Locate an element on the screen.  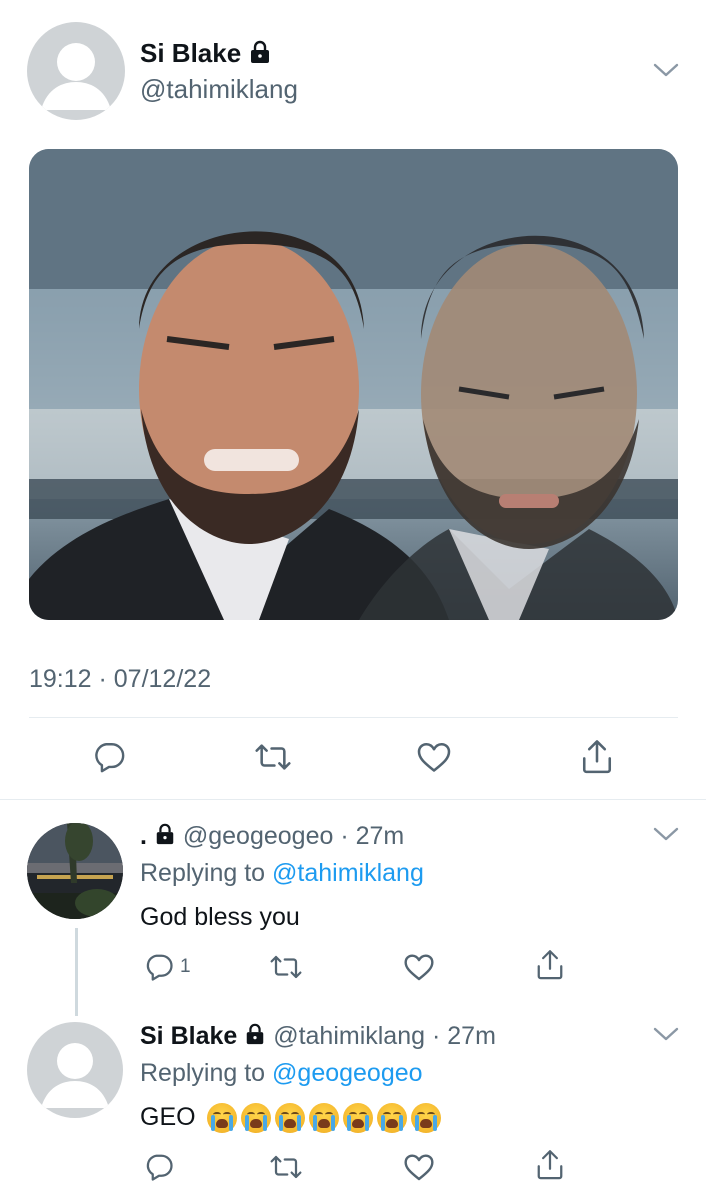
author-avatar is located at coordinates (76, 71).